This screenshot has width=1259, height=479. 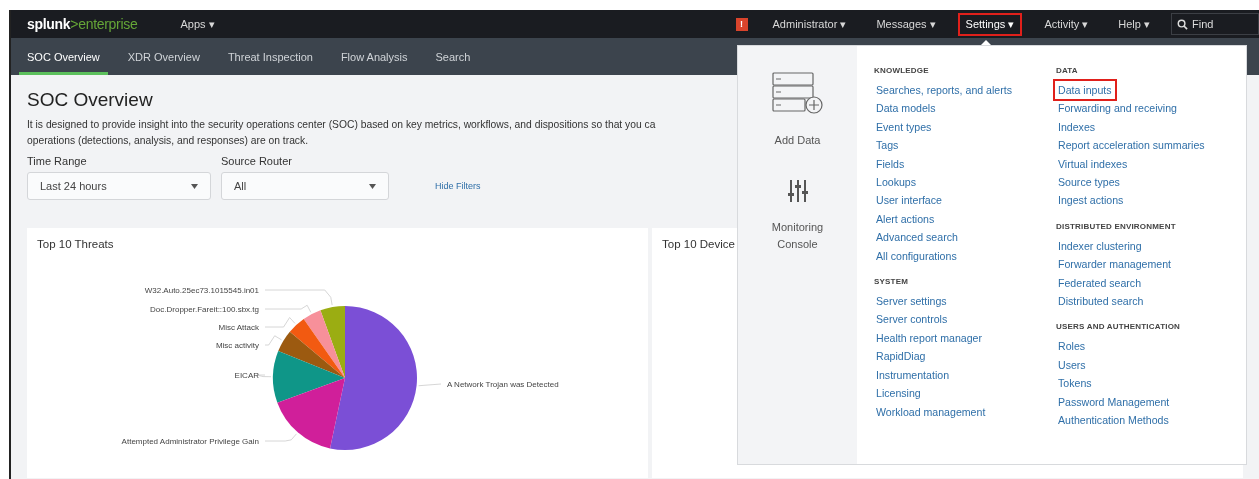 What do you see at coordinates (168, 141) in the screenshot?
I see `page-description: operations (detections, analysis, and responses) are on track.` at bounding box center [168, 141].